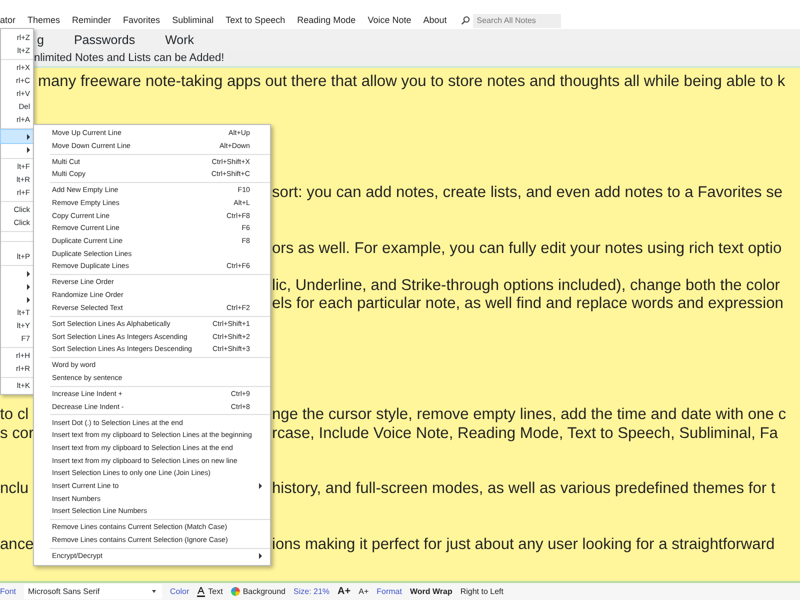 Image resolution: width=800 pixels, height=600 pixels. Describe the element at coordinates (258, 592) in the screenshot. I see `background-color-button: Background` at that location.